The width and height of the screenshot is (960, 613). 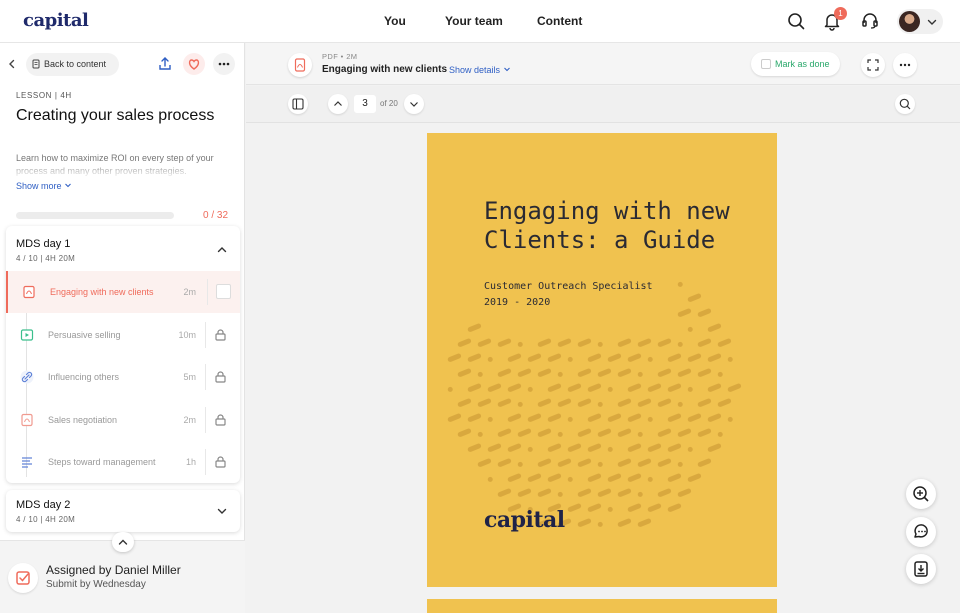 I want to click on item-duration: 5m, so click(x=189, y=377).